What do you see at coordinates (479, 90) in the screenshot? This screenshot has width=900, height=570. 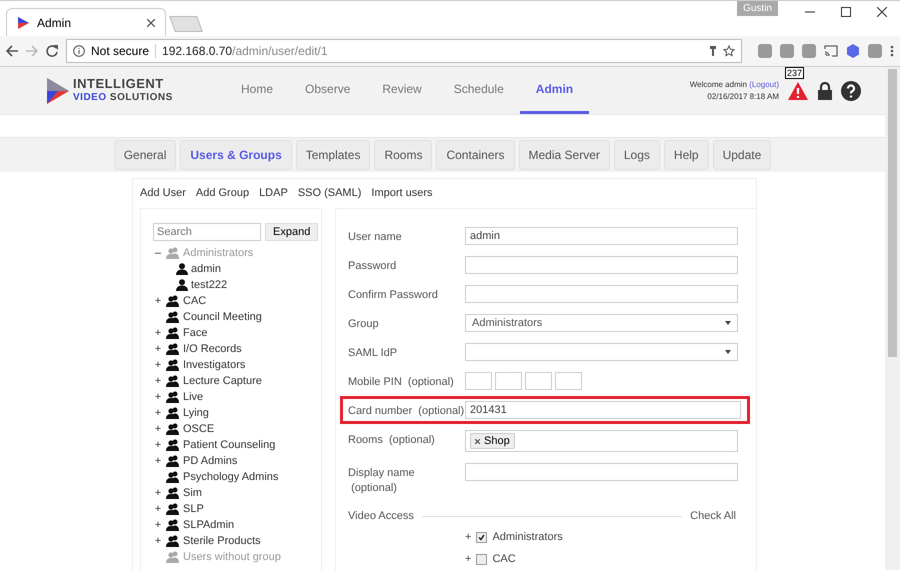 I see `nav-link: Schedule` at bounding box center [479, 90].